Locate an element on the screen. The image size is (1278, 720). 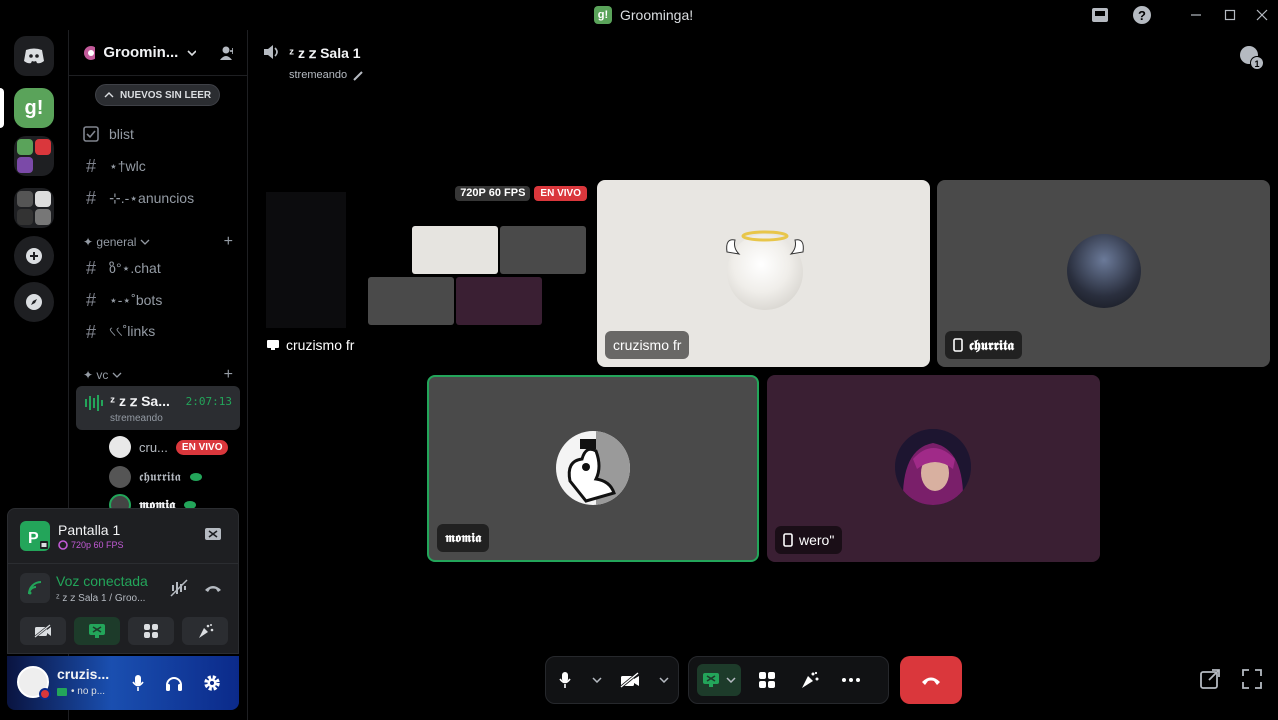
audio-video-controls is located at coordinates (612, 680).